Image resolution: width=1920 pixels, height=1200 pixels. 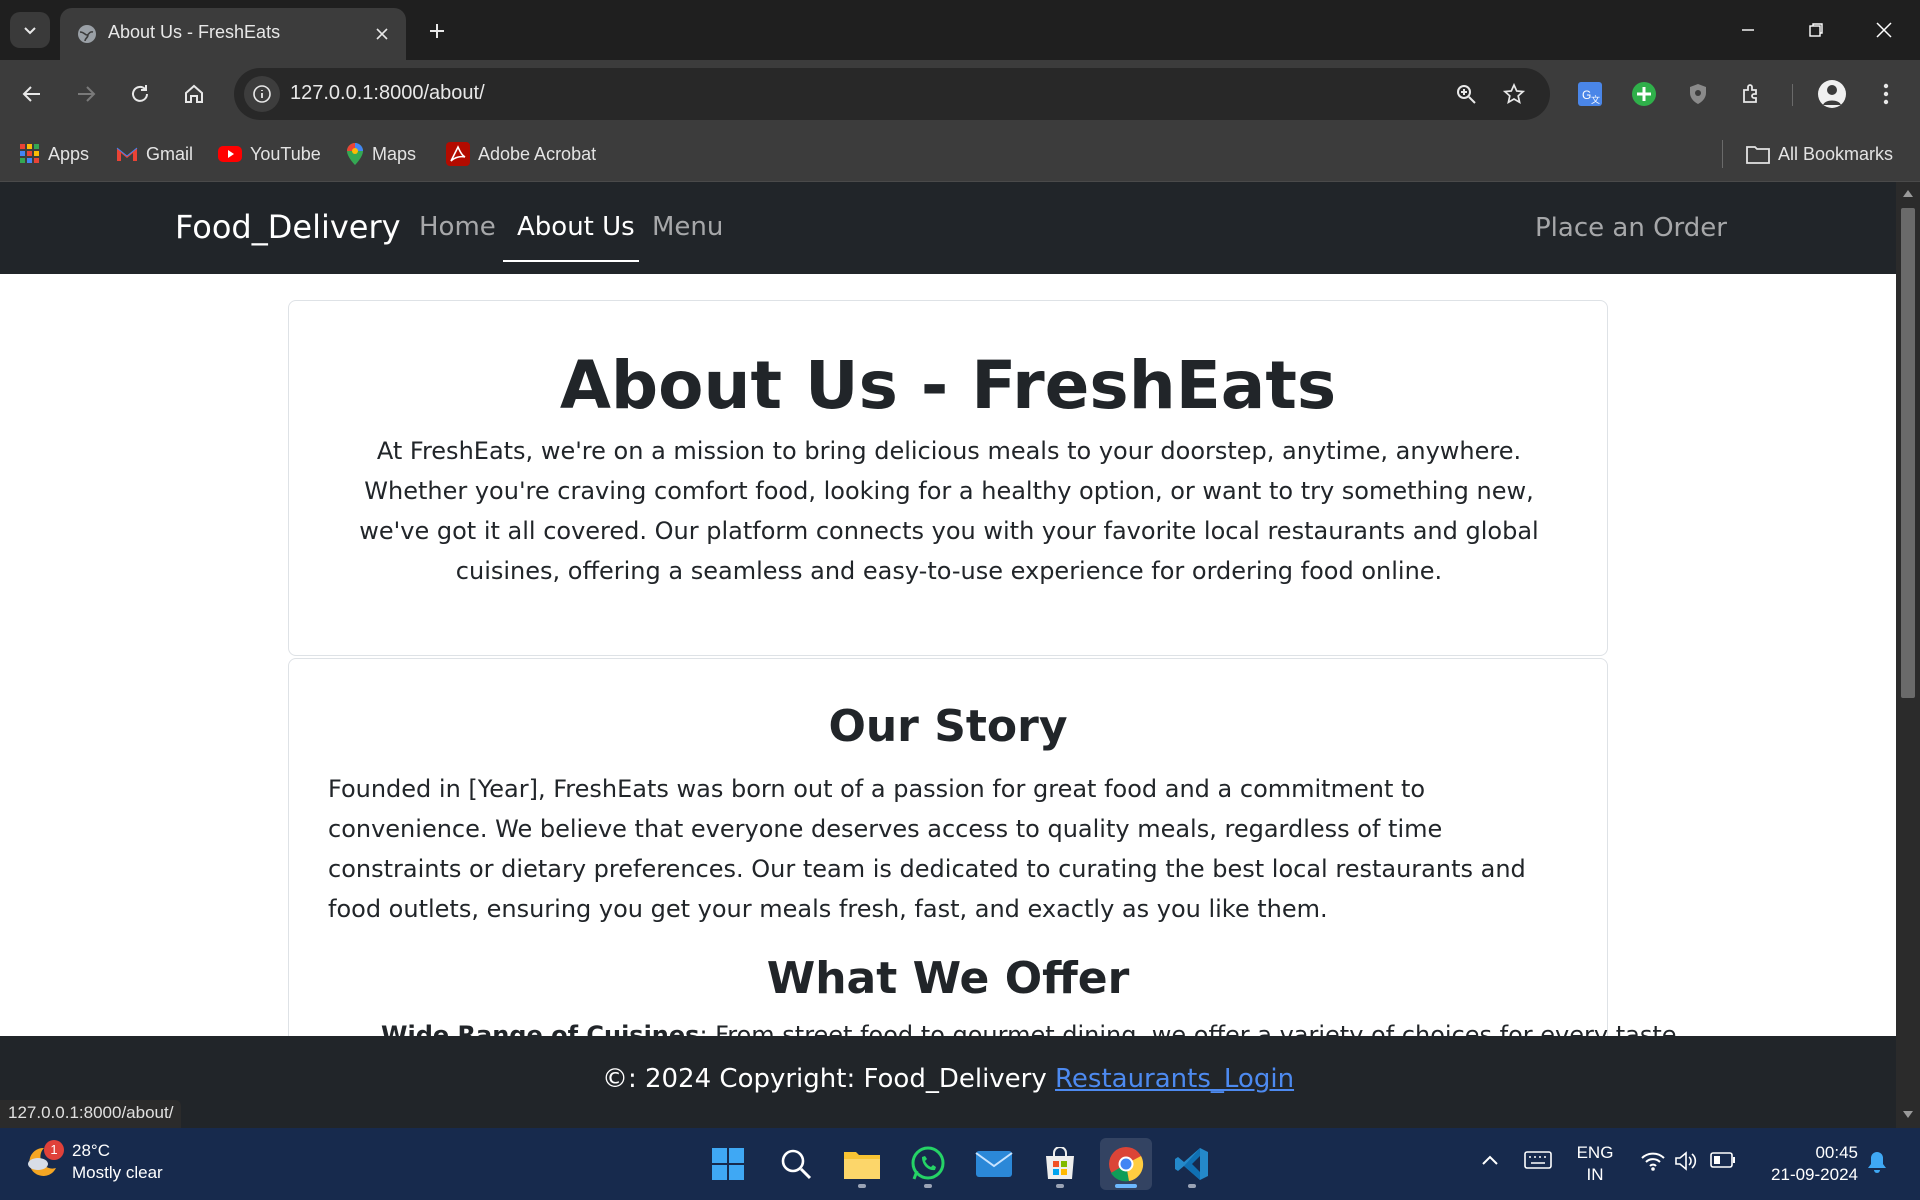 I want to click on globe-icon, so click(x=87, y=34).